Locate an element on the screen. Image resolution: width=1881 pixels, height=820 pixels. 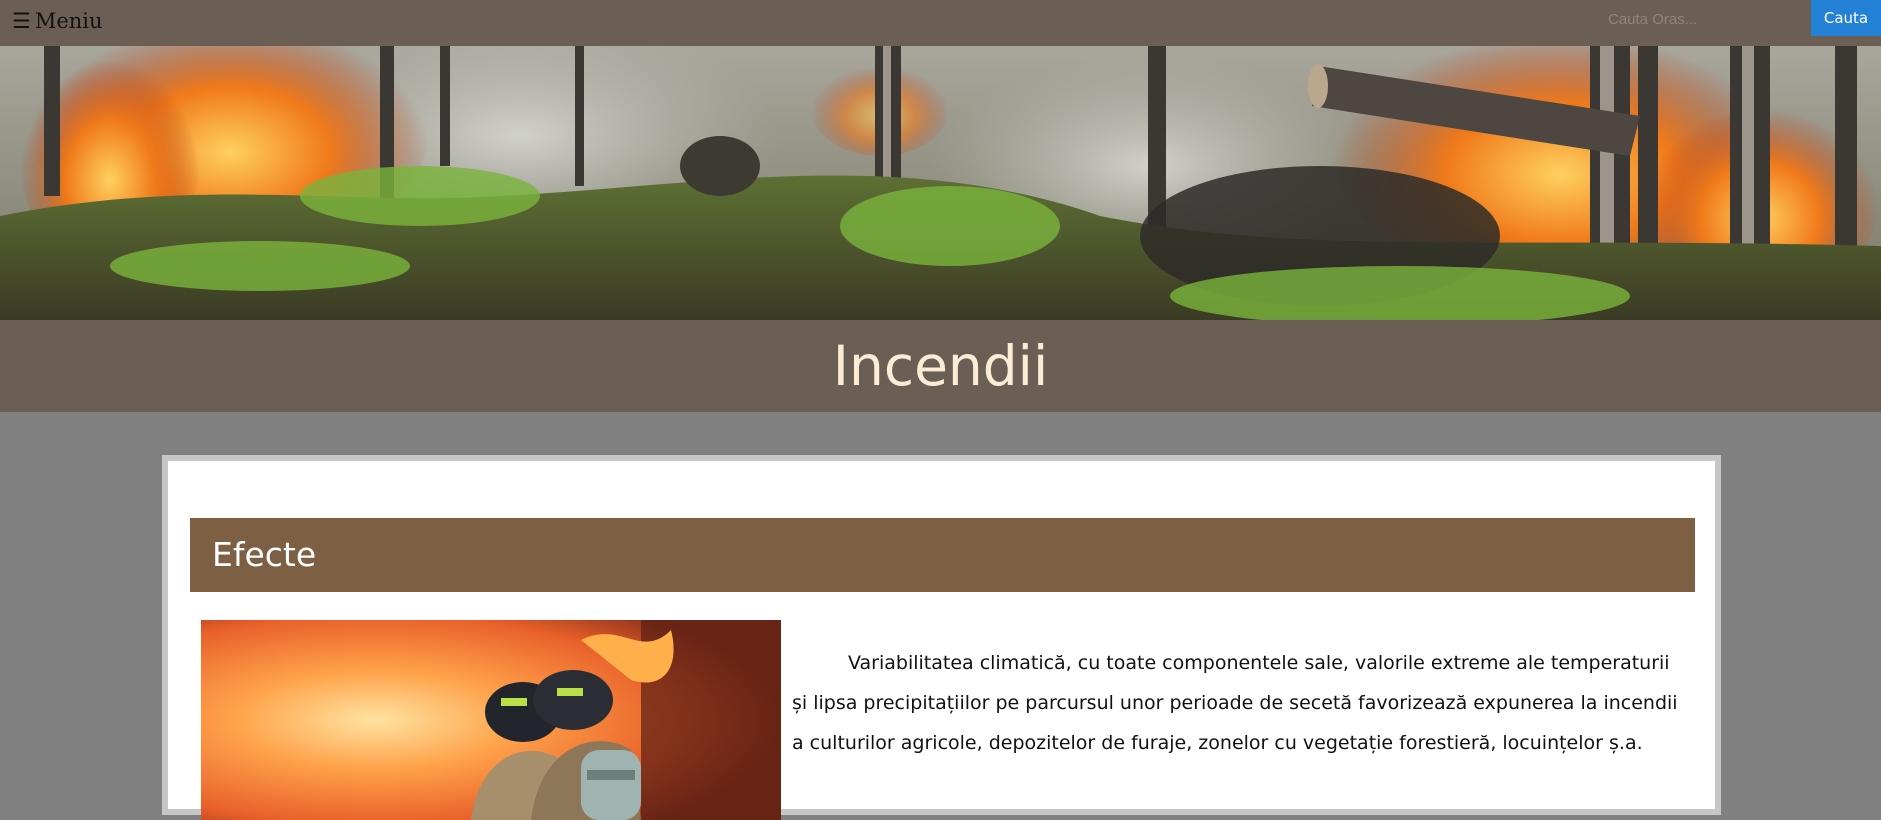
search-button: Cauta is located at coordinates (1846, 18).